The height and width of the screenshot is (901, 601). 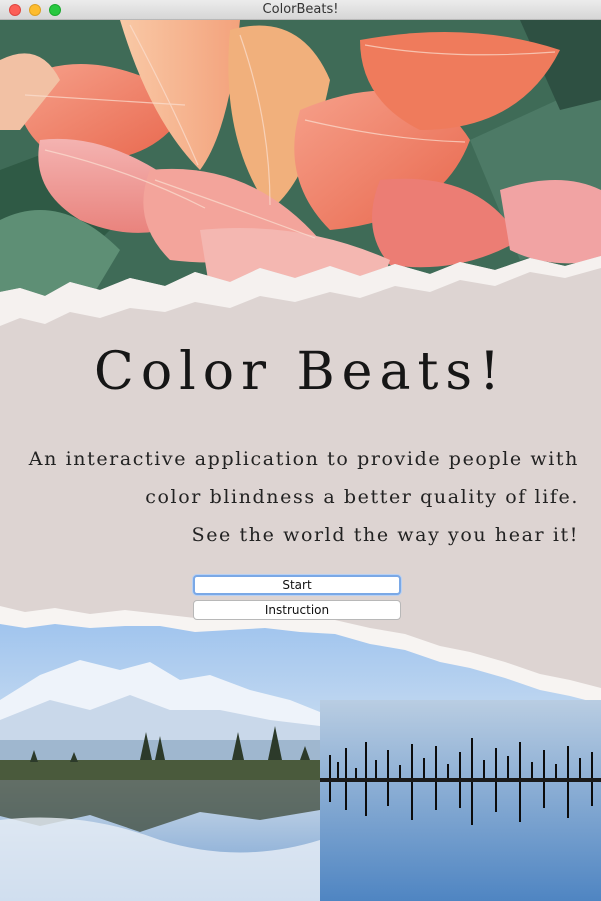 What do you see at coordinates (300, 372) in the screenshot?
I see `app-heading: Color Beats!` at bounding box center [300, 372].